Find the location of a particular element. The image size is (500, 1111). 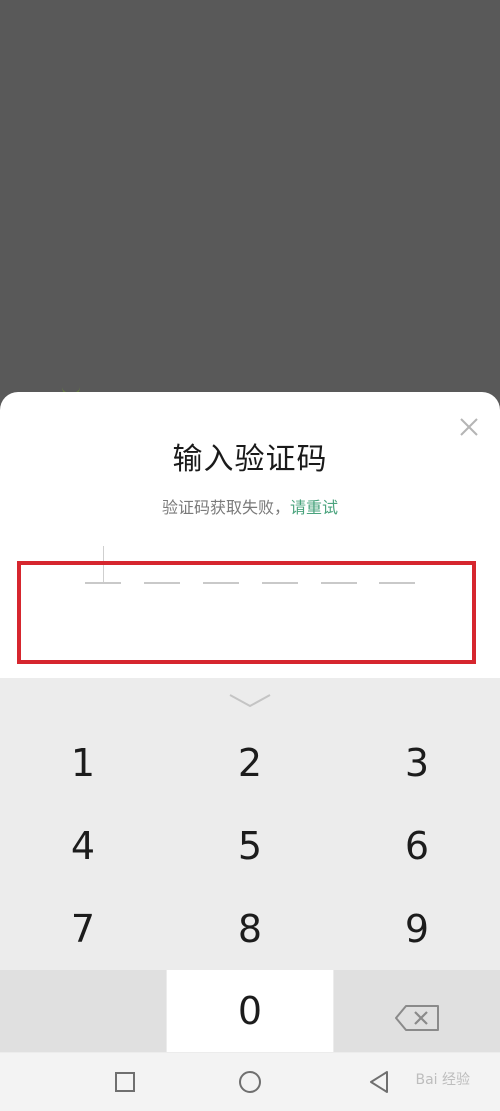

system-navigation-bar: Bai 经验 is located at coordinates (250, 1082).